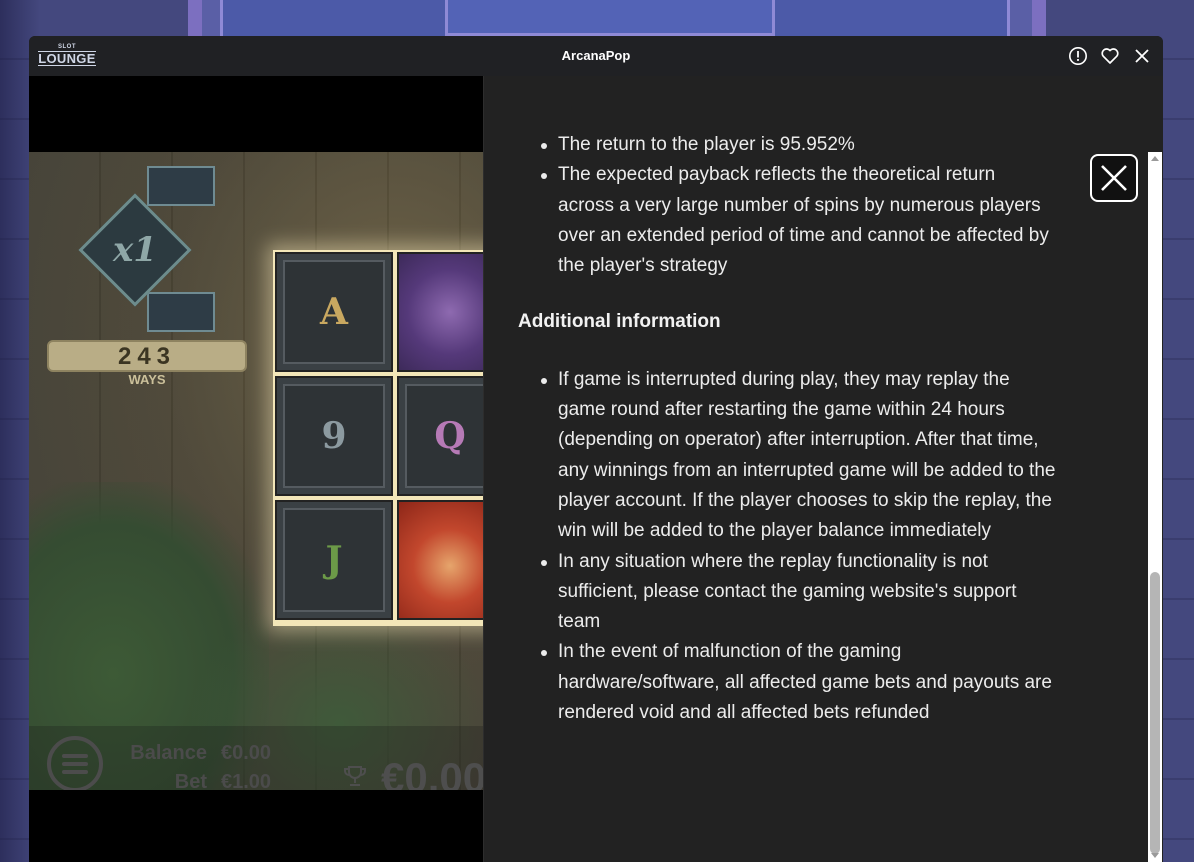 This screenshot has height=862, width=1194. I want to click on bet-label: Bet, so click(190, 780).